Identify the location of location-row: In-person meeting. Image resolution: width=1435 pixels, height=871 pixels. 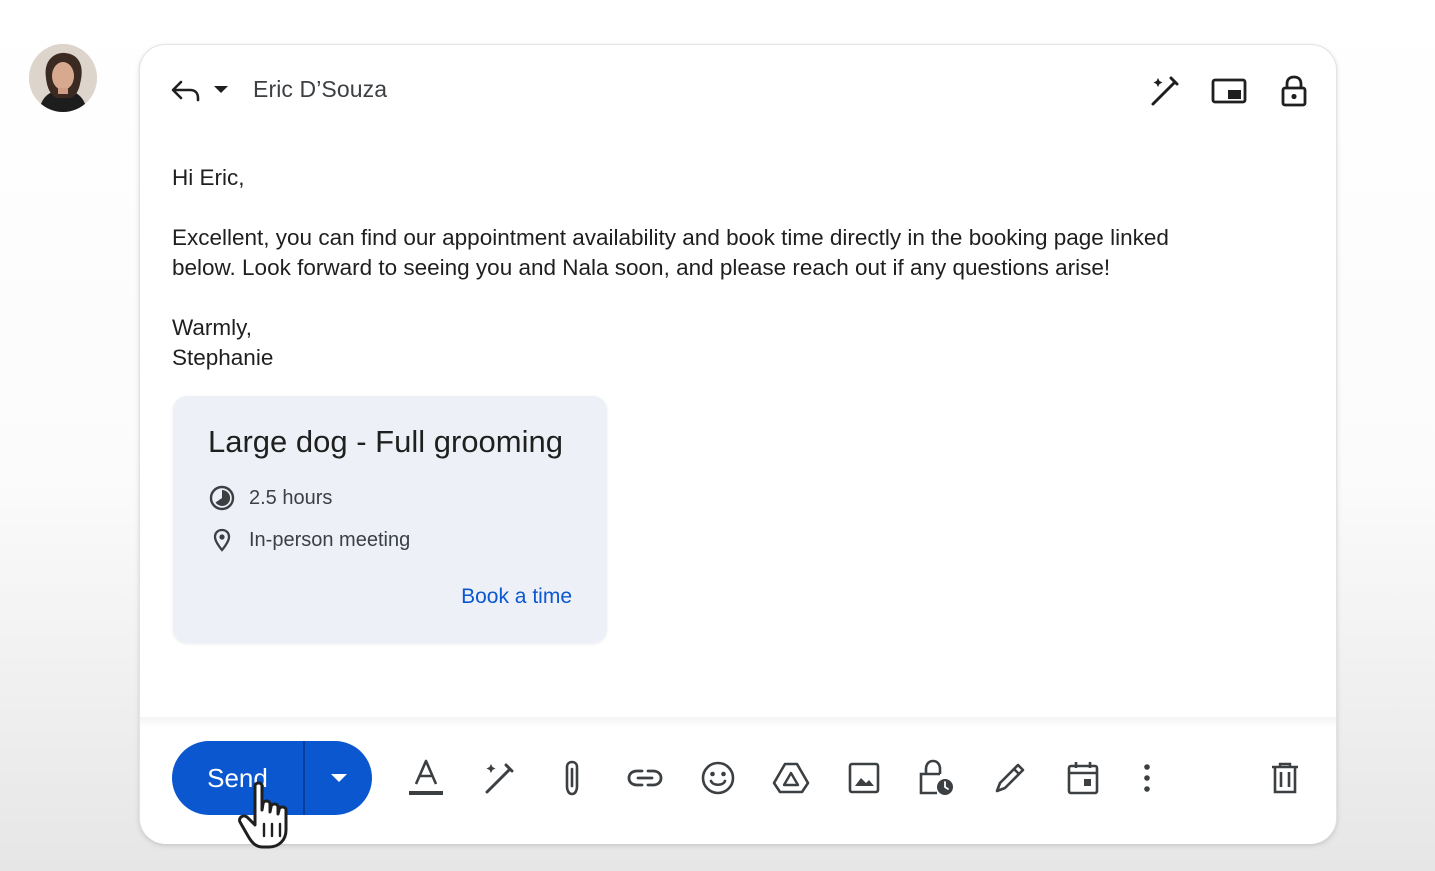
(309, 540).